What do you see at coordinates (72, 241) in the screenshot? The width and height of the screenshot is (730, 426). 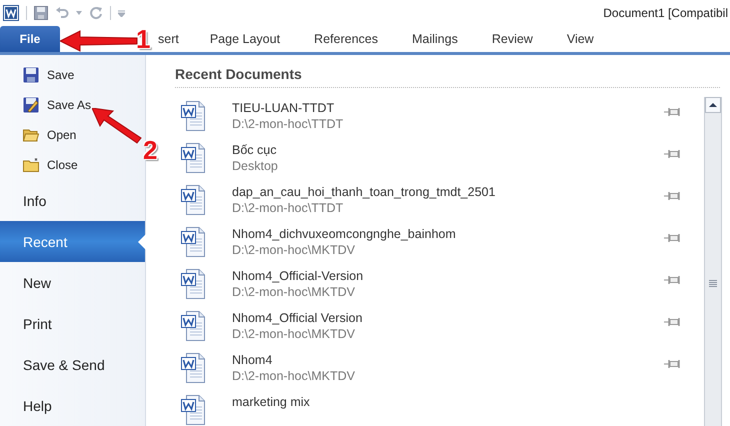 I see `menu-section: Recent` at bounding box center [72, 241].